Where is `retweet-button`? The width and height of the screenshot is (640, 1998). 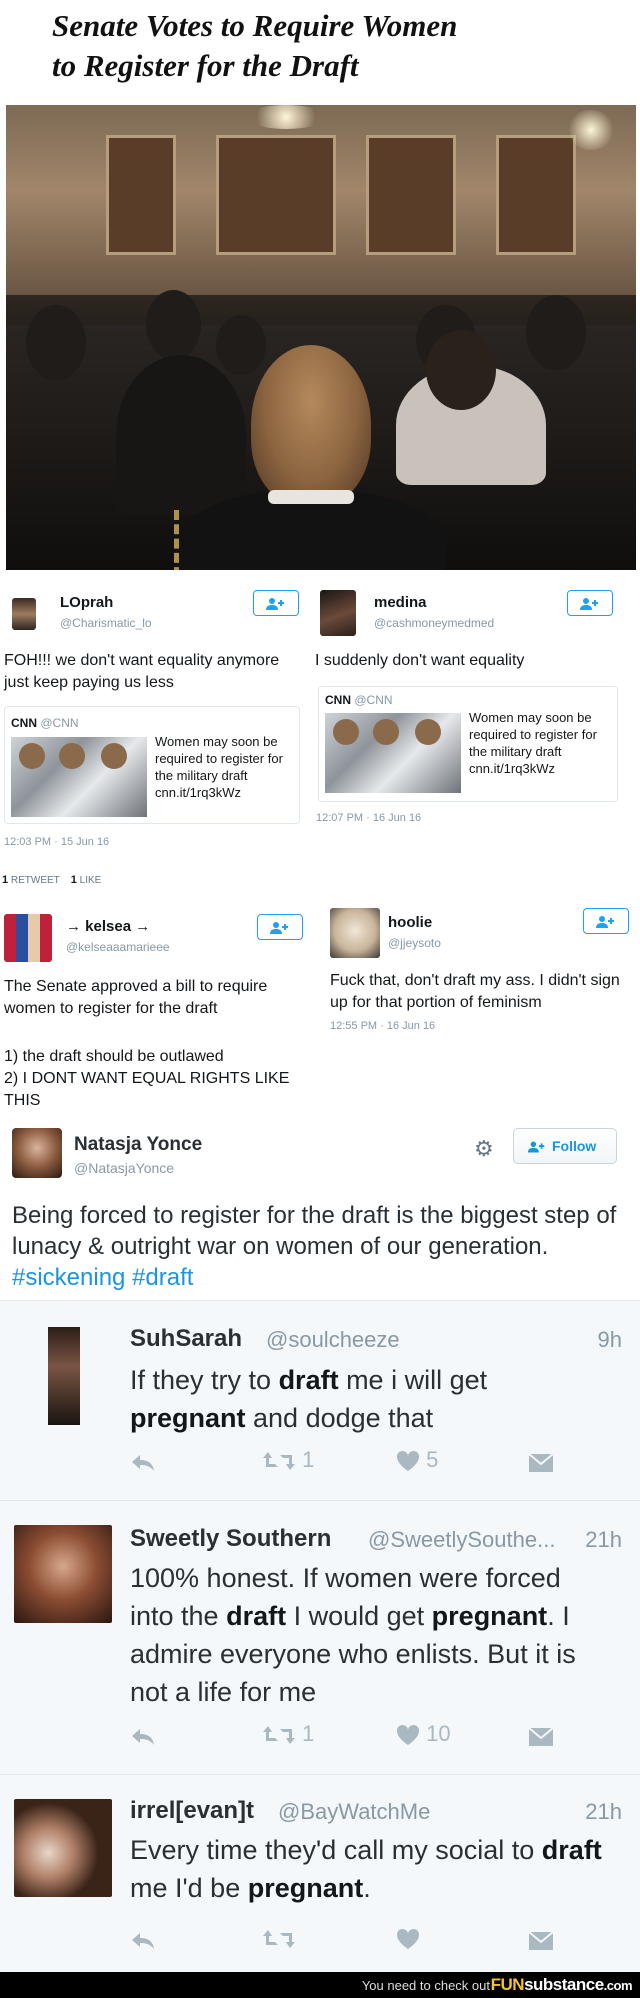 retweet-button is located at coordinates (279, 1938).